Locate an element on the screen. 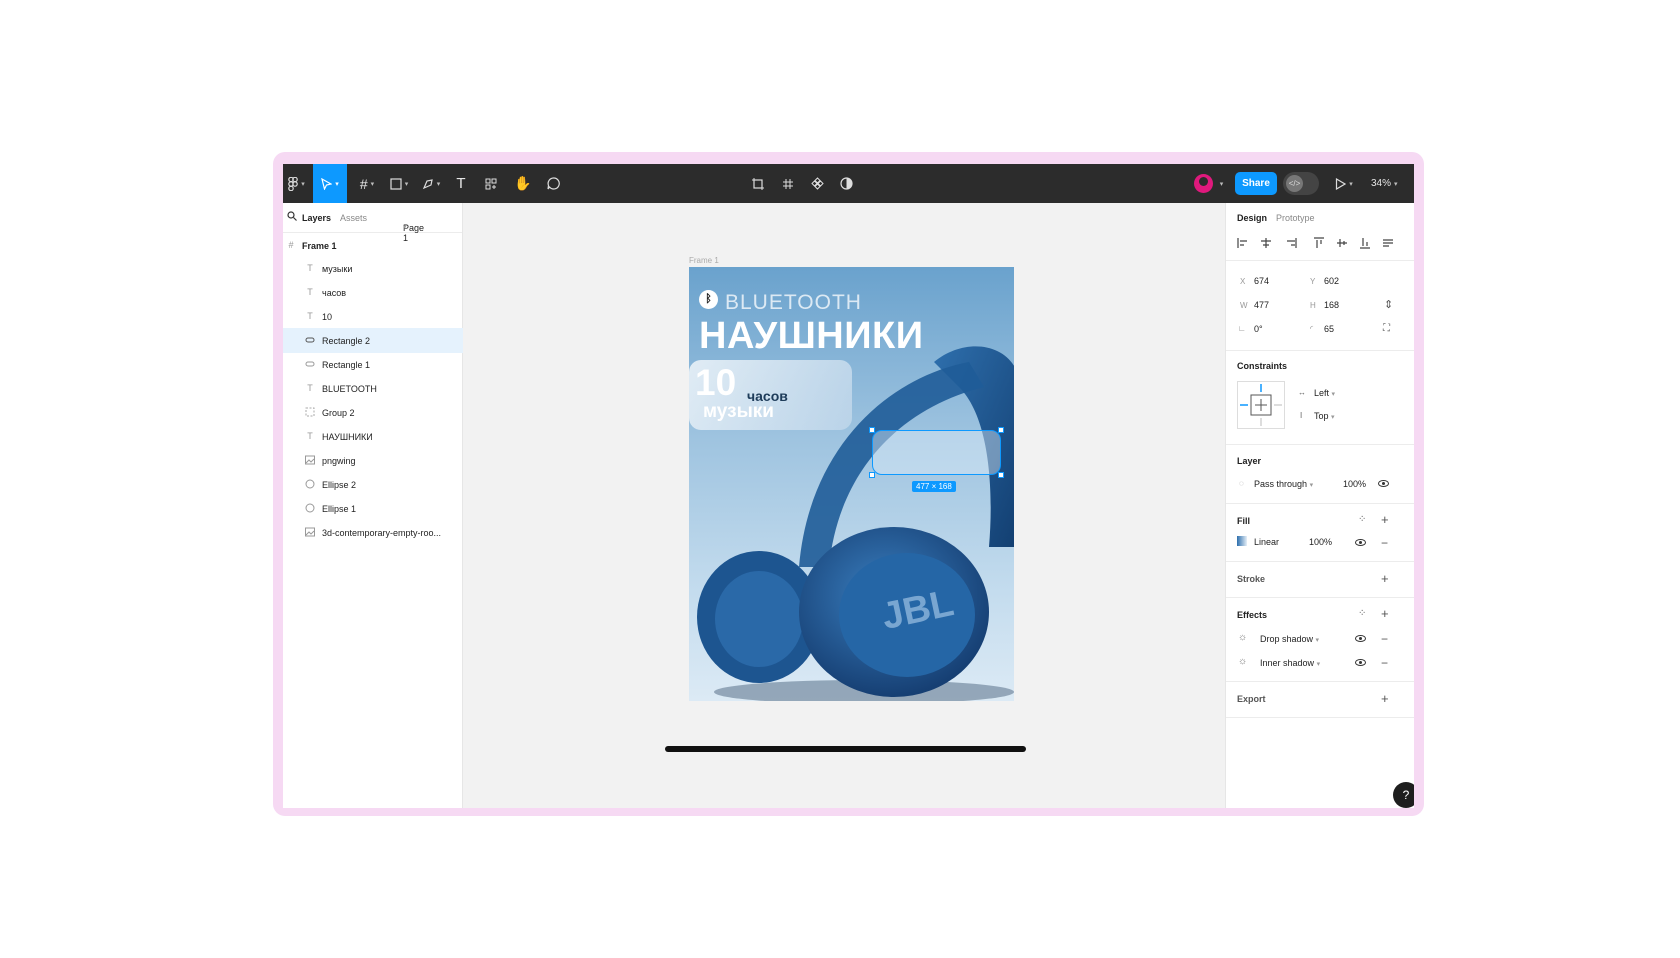 The height and width of the screenshot is (958, 1680). layer-row: T НАУШНИКИ is located at coordinates (373, 436).